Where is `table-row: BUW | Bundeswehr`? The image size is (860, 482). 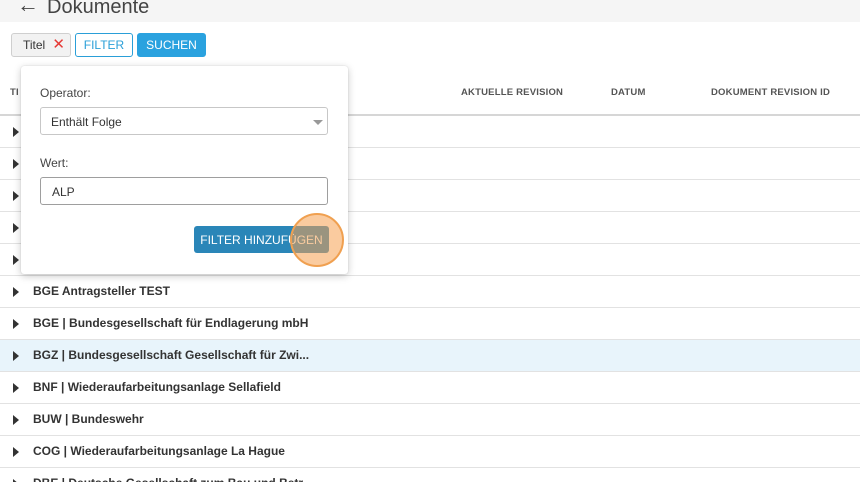
table-row: BUW | Bundeswehr is located at coordinates (430, 420).